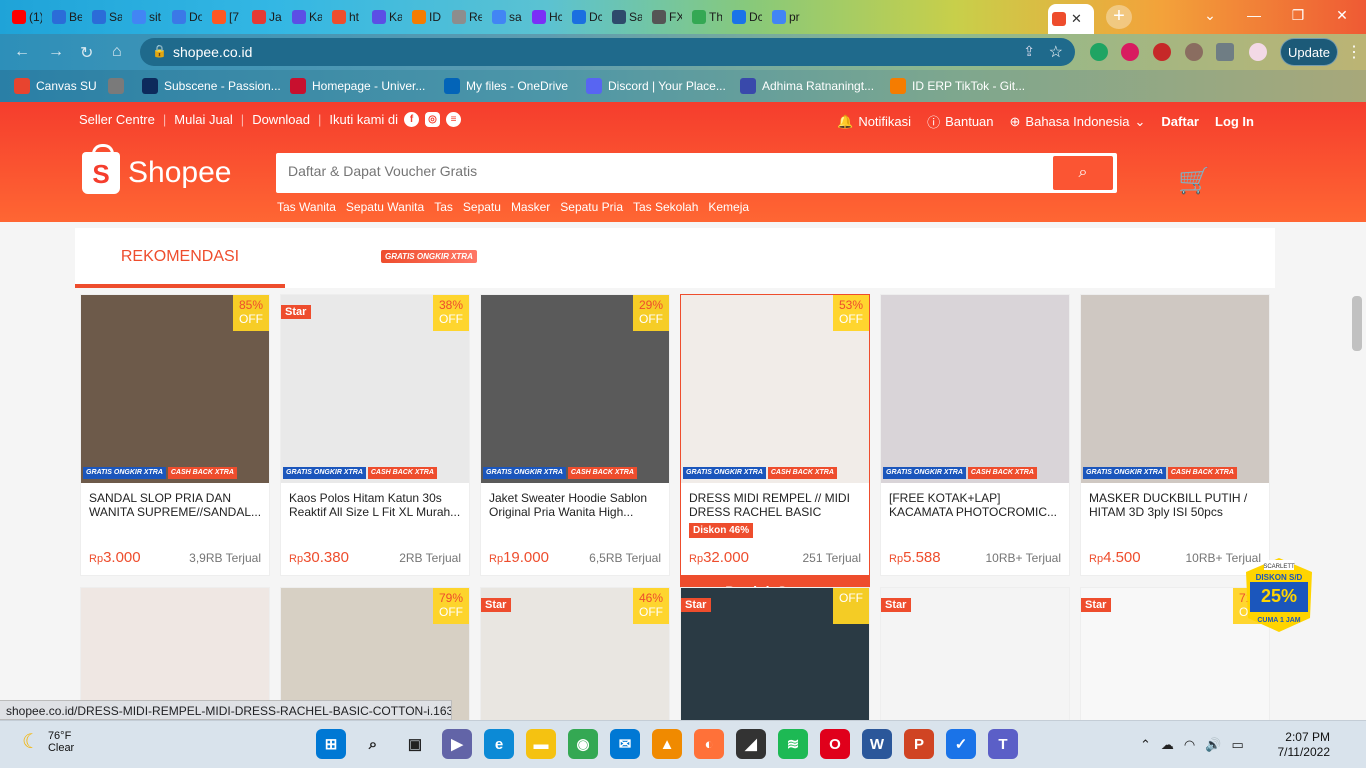 The height and width of the screenshot is (768, 1366). What do you see at coordinates (385, 207) in the screenshot?
I see `keyword-link: Sepatu Wanita` at bounding box center [385, 207].